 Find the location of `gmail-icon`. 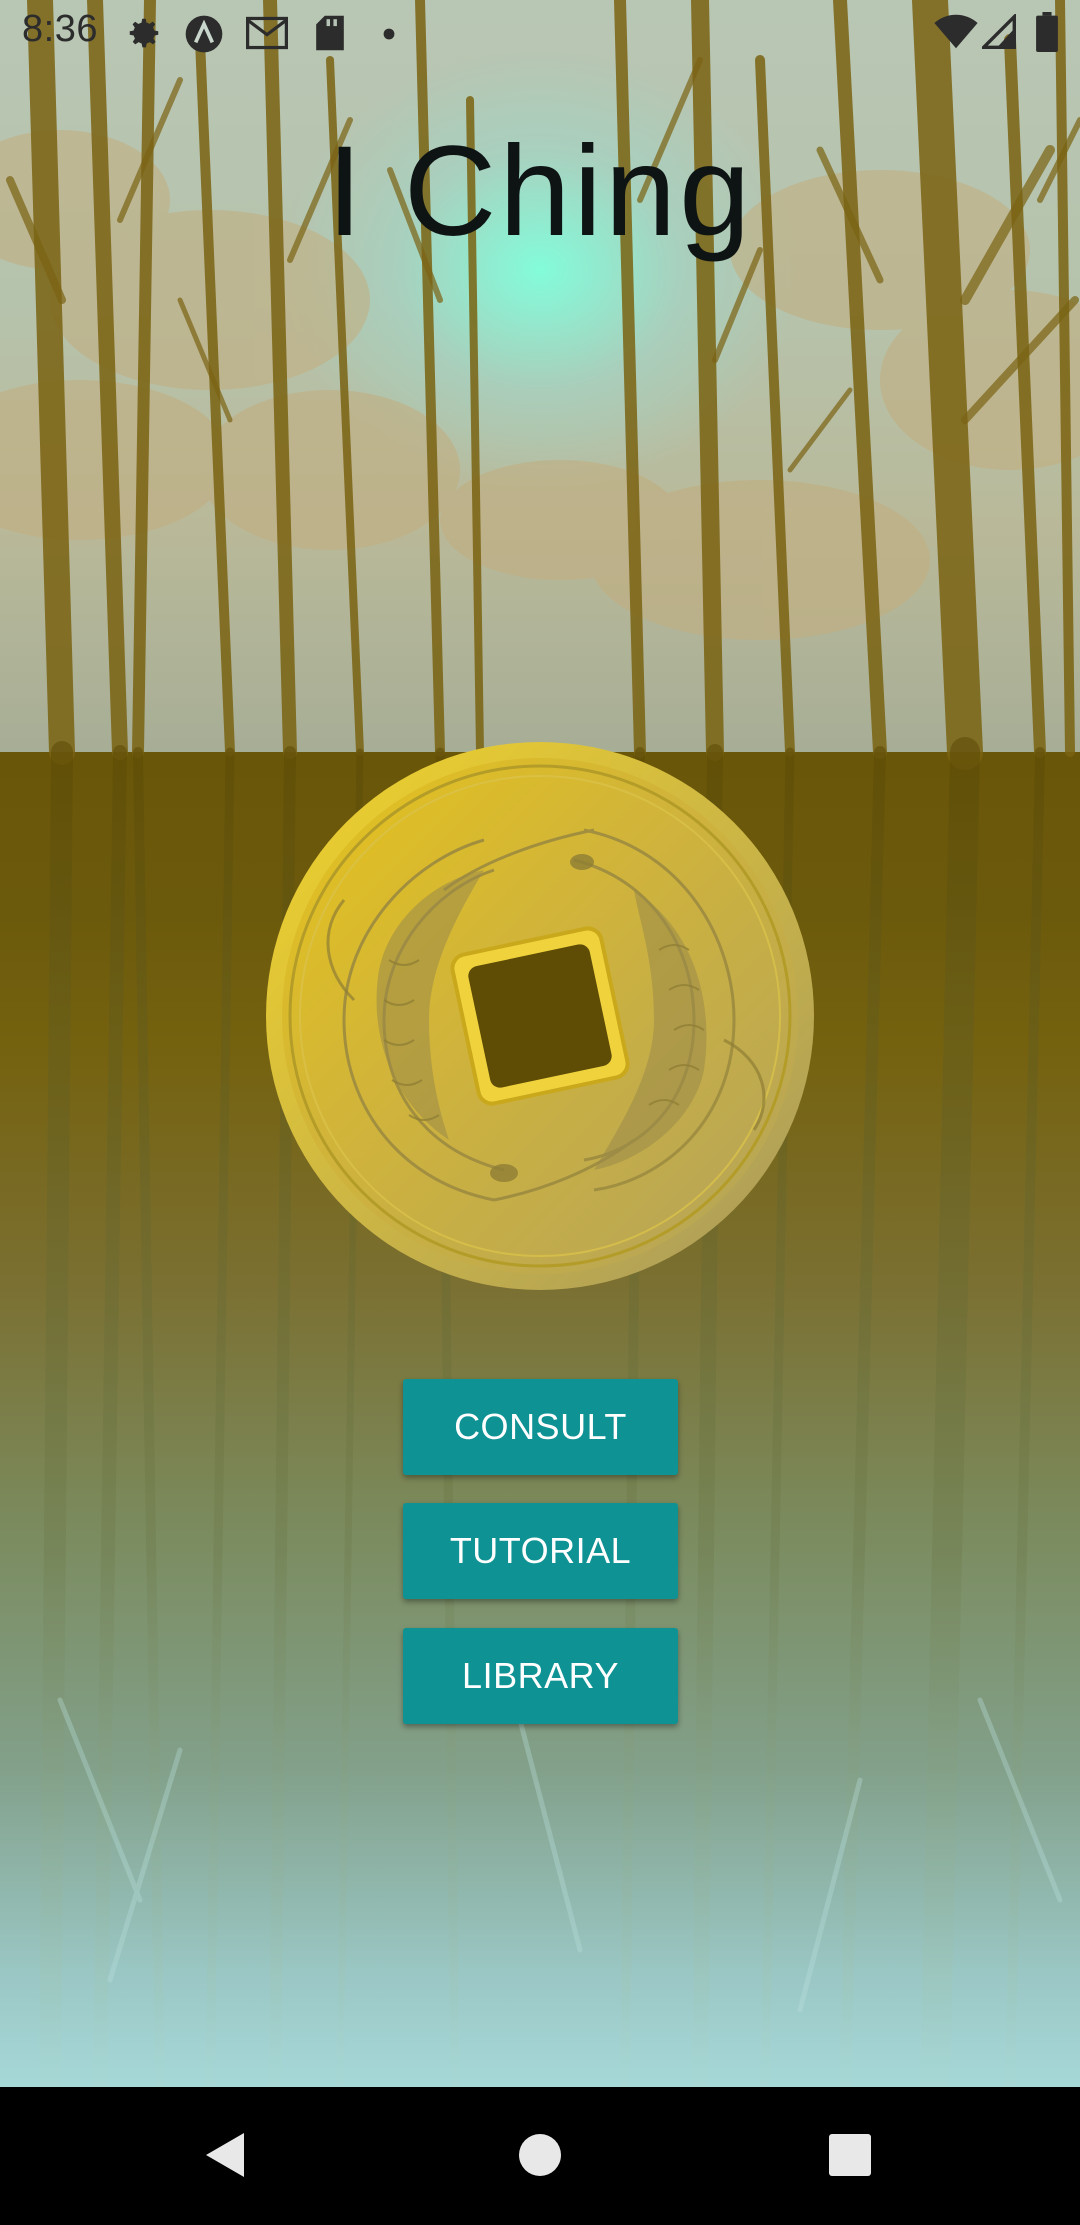

gmail-icon is located at coordinates (267, 35).